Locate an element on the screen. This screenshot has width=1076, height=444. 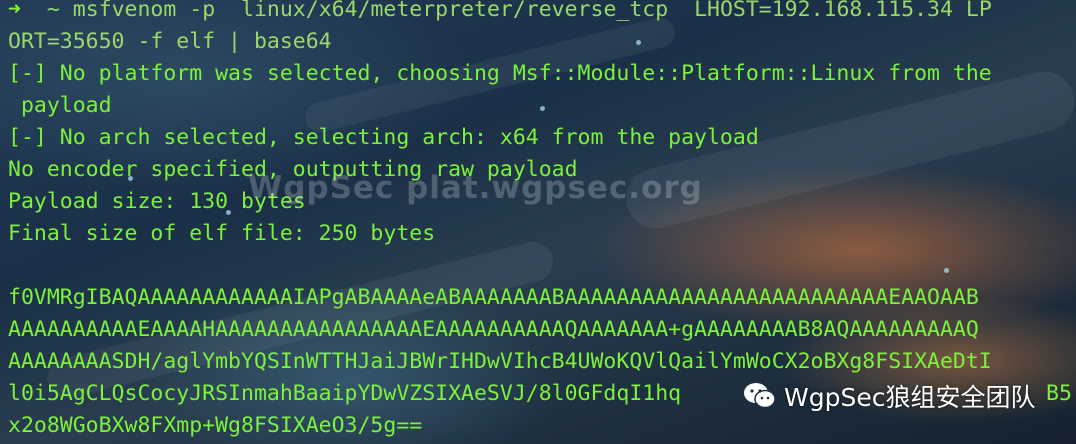
watermark: WgpSec plat.wgpsec.org is located at coordinates (475, 188).